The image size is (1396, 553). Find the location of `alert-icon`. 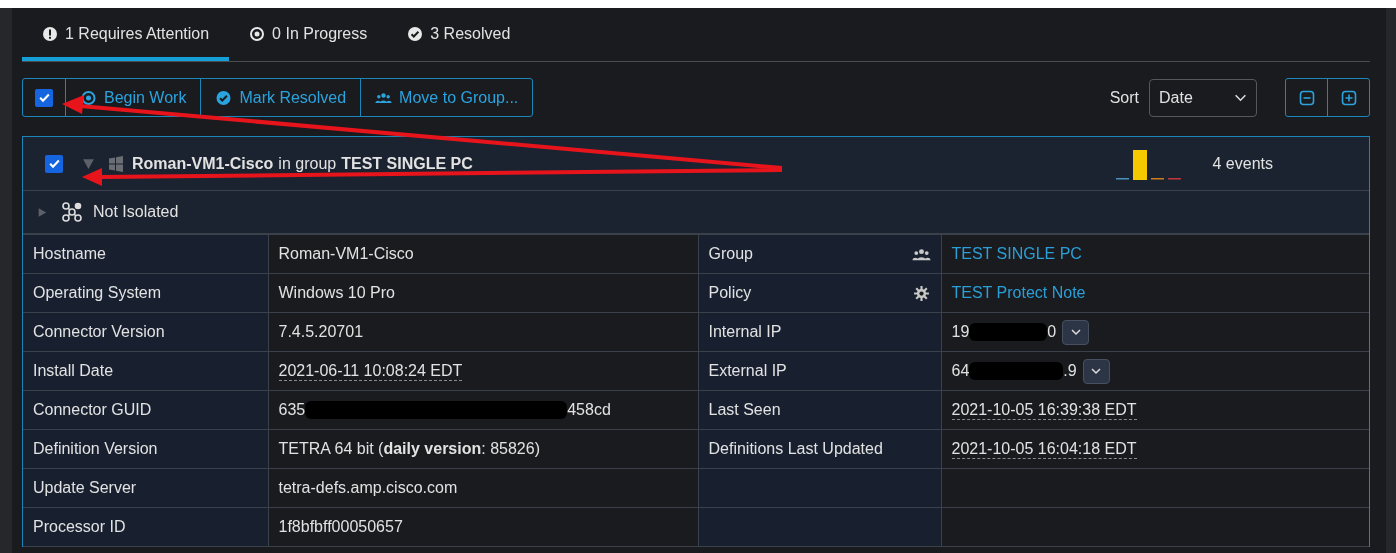

alert-icon is located at coordinates (50, 33).